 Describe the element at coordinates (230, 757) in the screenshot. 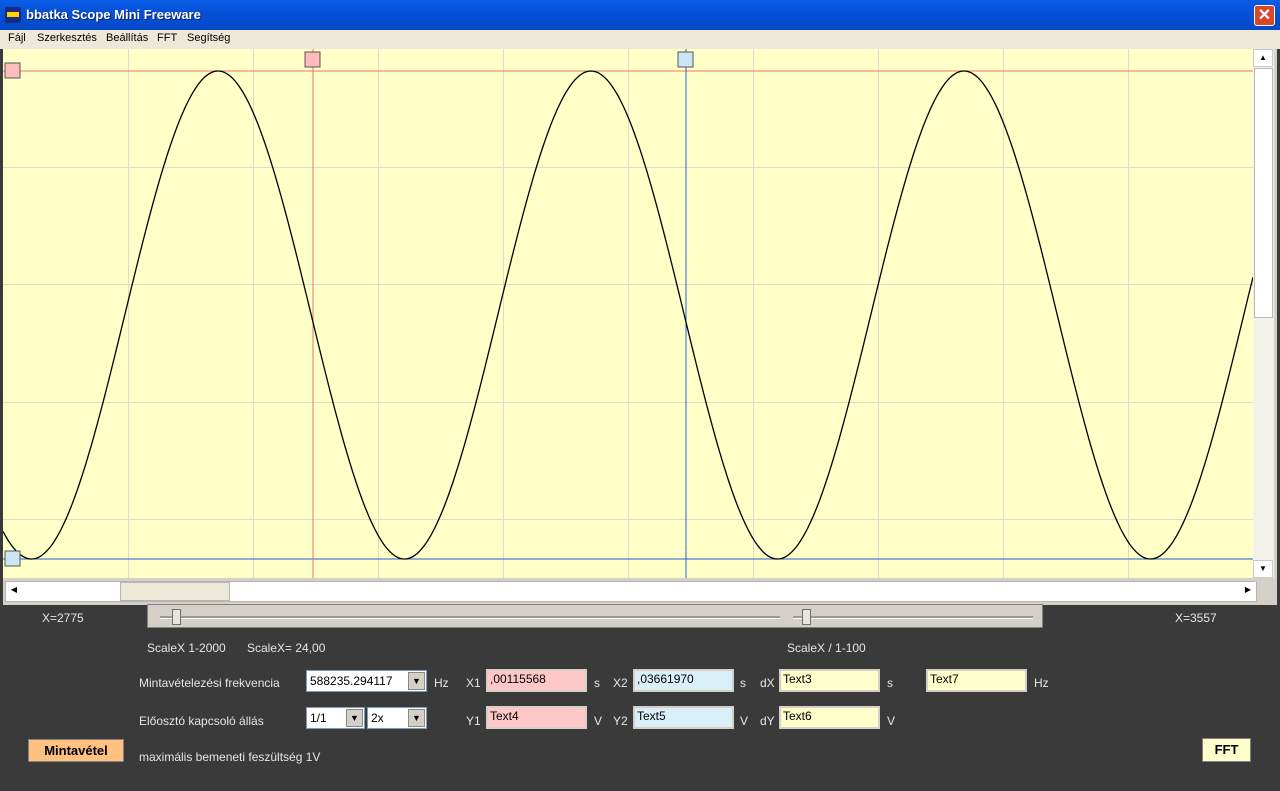

I see `max-voltage-label: maximális bemeneti feszültség 1V` at that location.